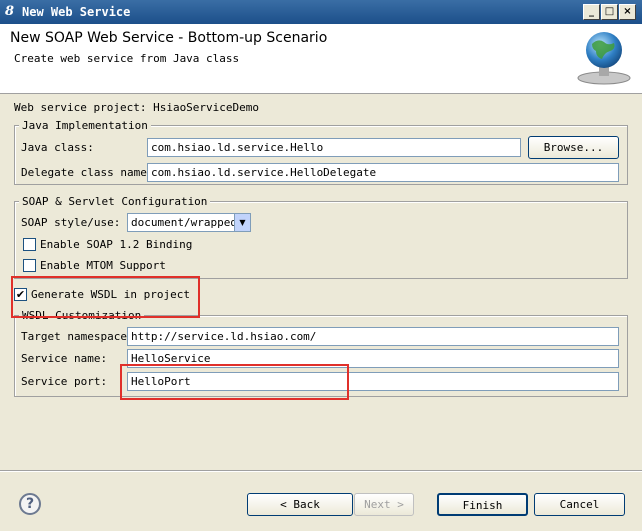  What do you see at coordinates (384, 504) in the screenshot?
I see `next-button: Next >` at bounding box center [384, 504].